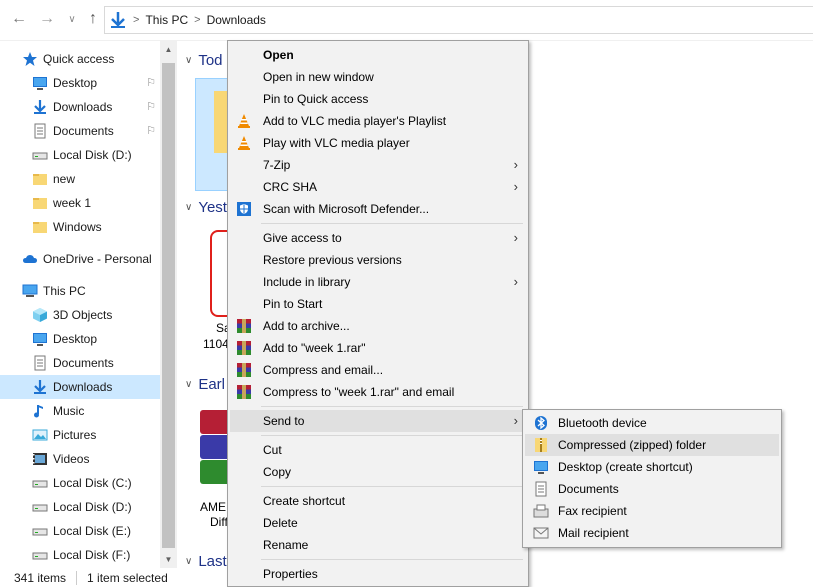 This screenshot has width=813, height=587. I want to click on menu-item-label: Send to, so click(284, 421).